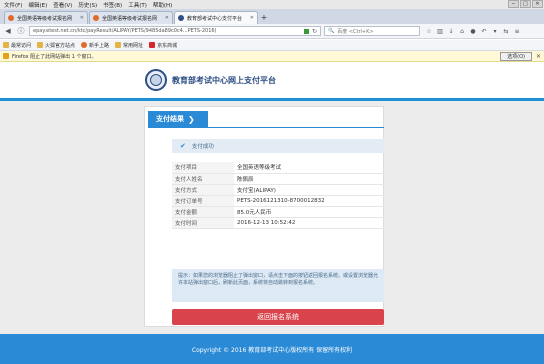 This screenshot has width=544, height=364. I want to click on check-icon: ✔, so click(183, 146).